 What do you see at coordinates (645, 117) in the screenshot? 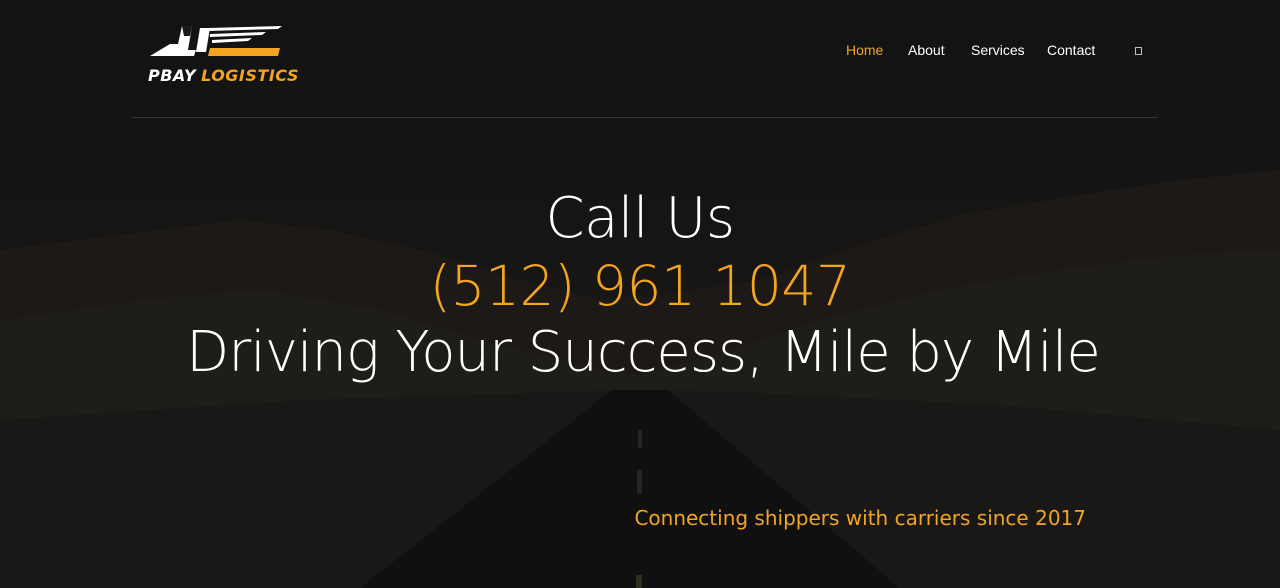
I see `header-divider` at bounding box center [645, 117].